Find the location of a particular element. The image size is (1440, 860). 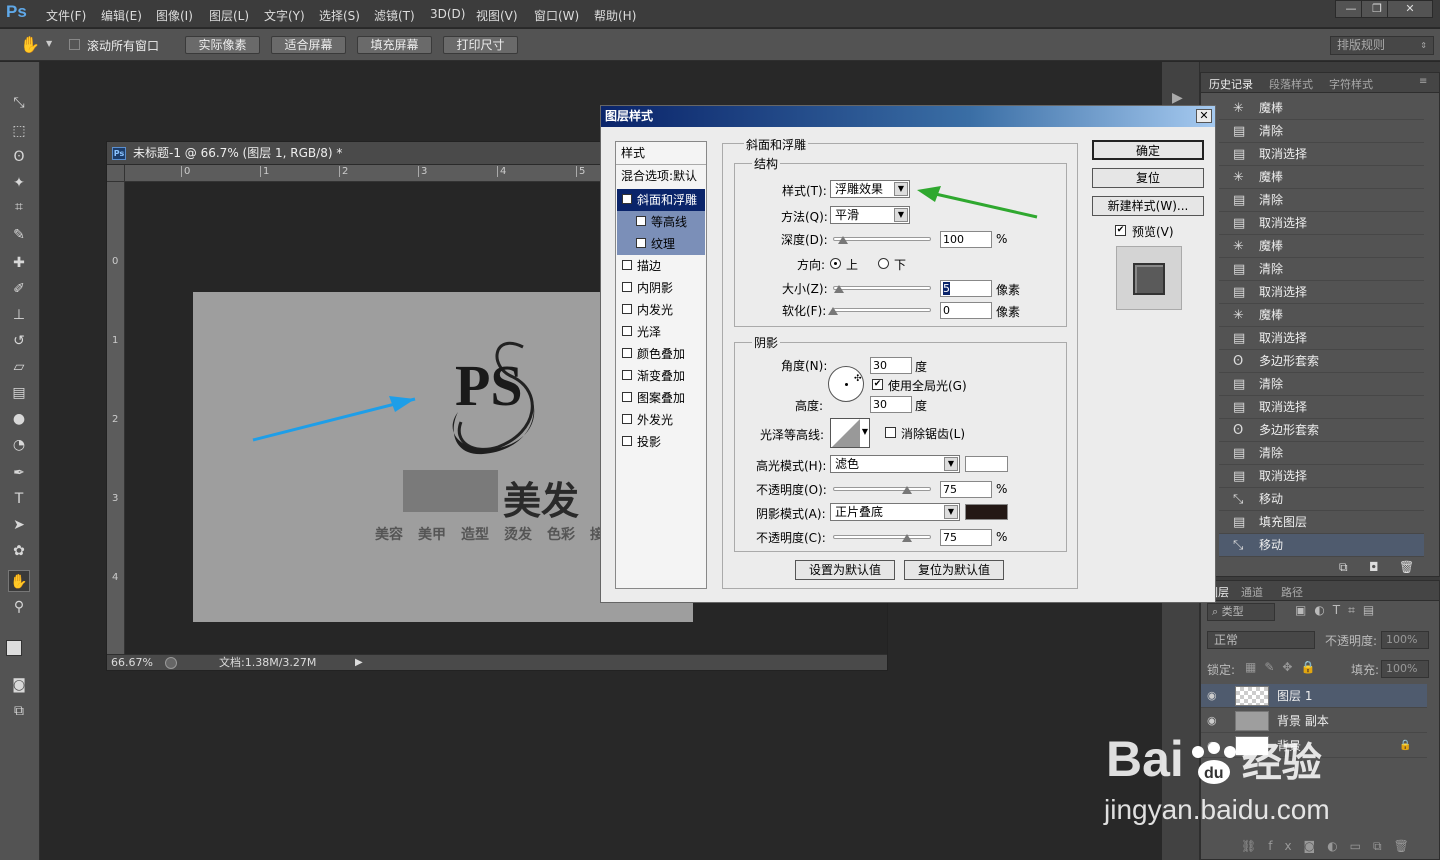

menu-item: 文字(Y) is located at coordinates (284, 15).